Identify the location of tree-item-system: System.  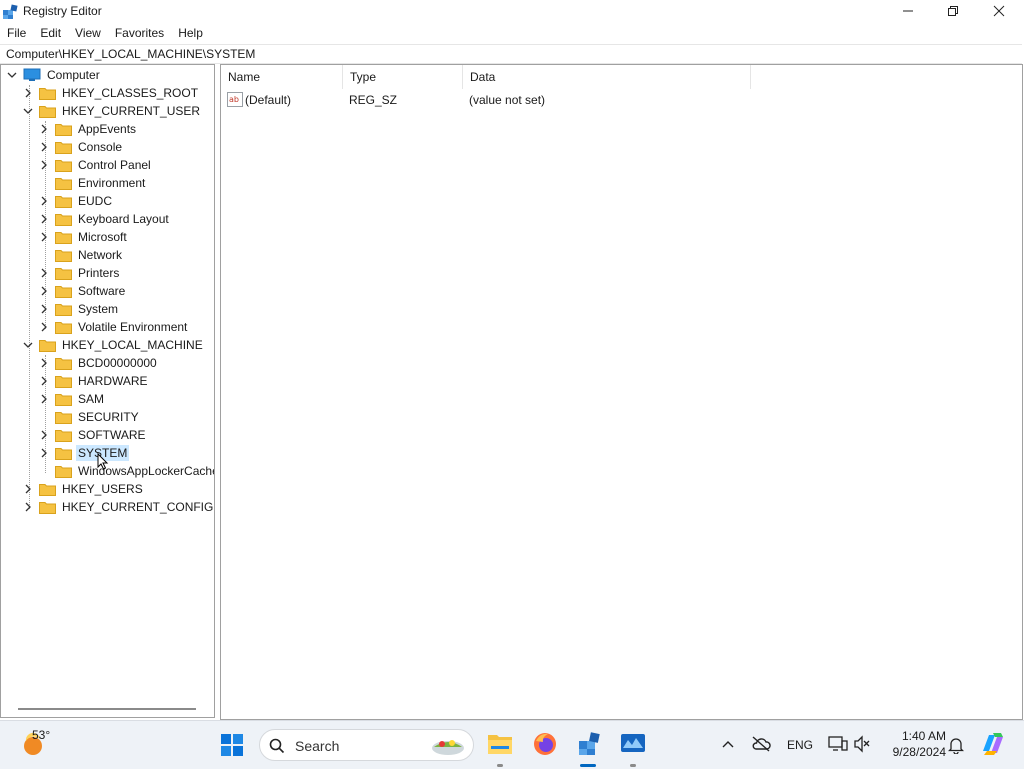
(79, 309).